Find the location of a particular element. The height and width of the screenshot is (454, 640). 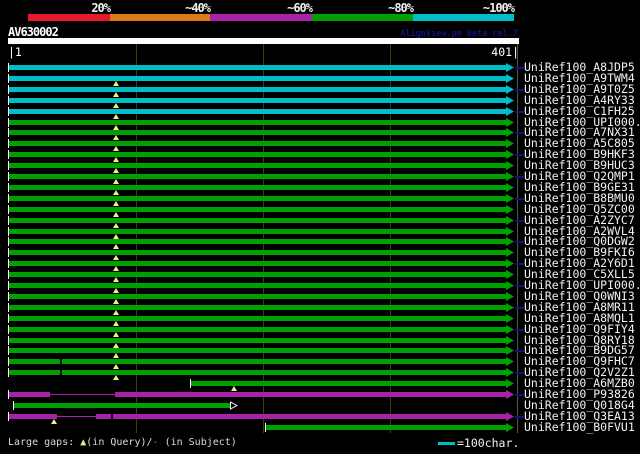

ruler-end-label: 401| is located at coordinates (505, 52).